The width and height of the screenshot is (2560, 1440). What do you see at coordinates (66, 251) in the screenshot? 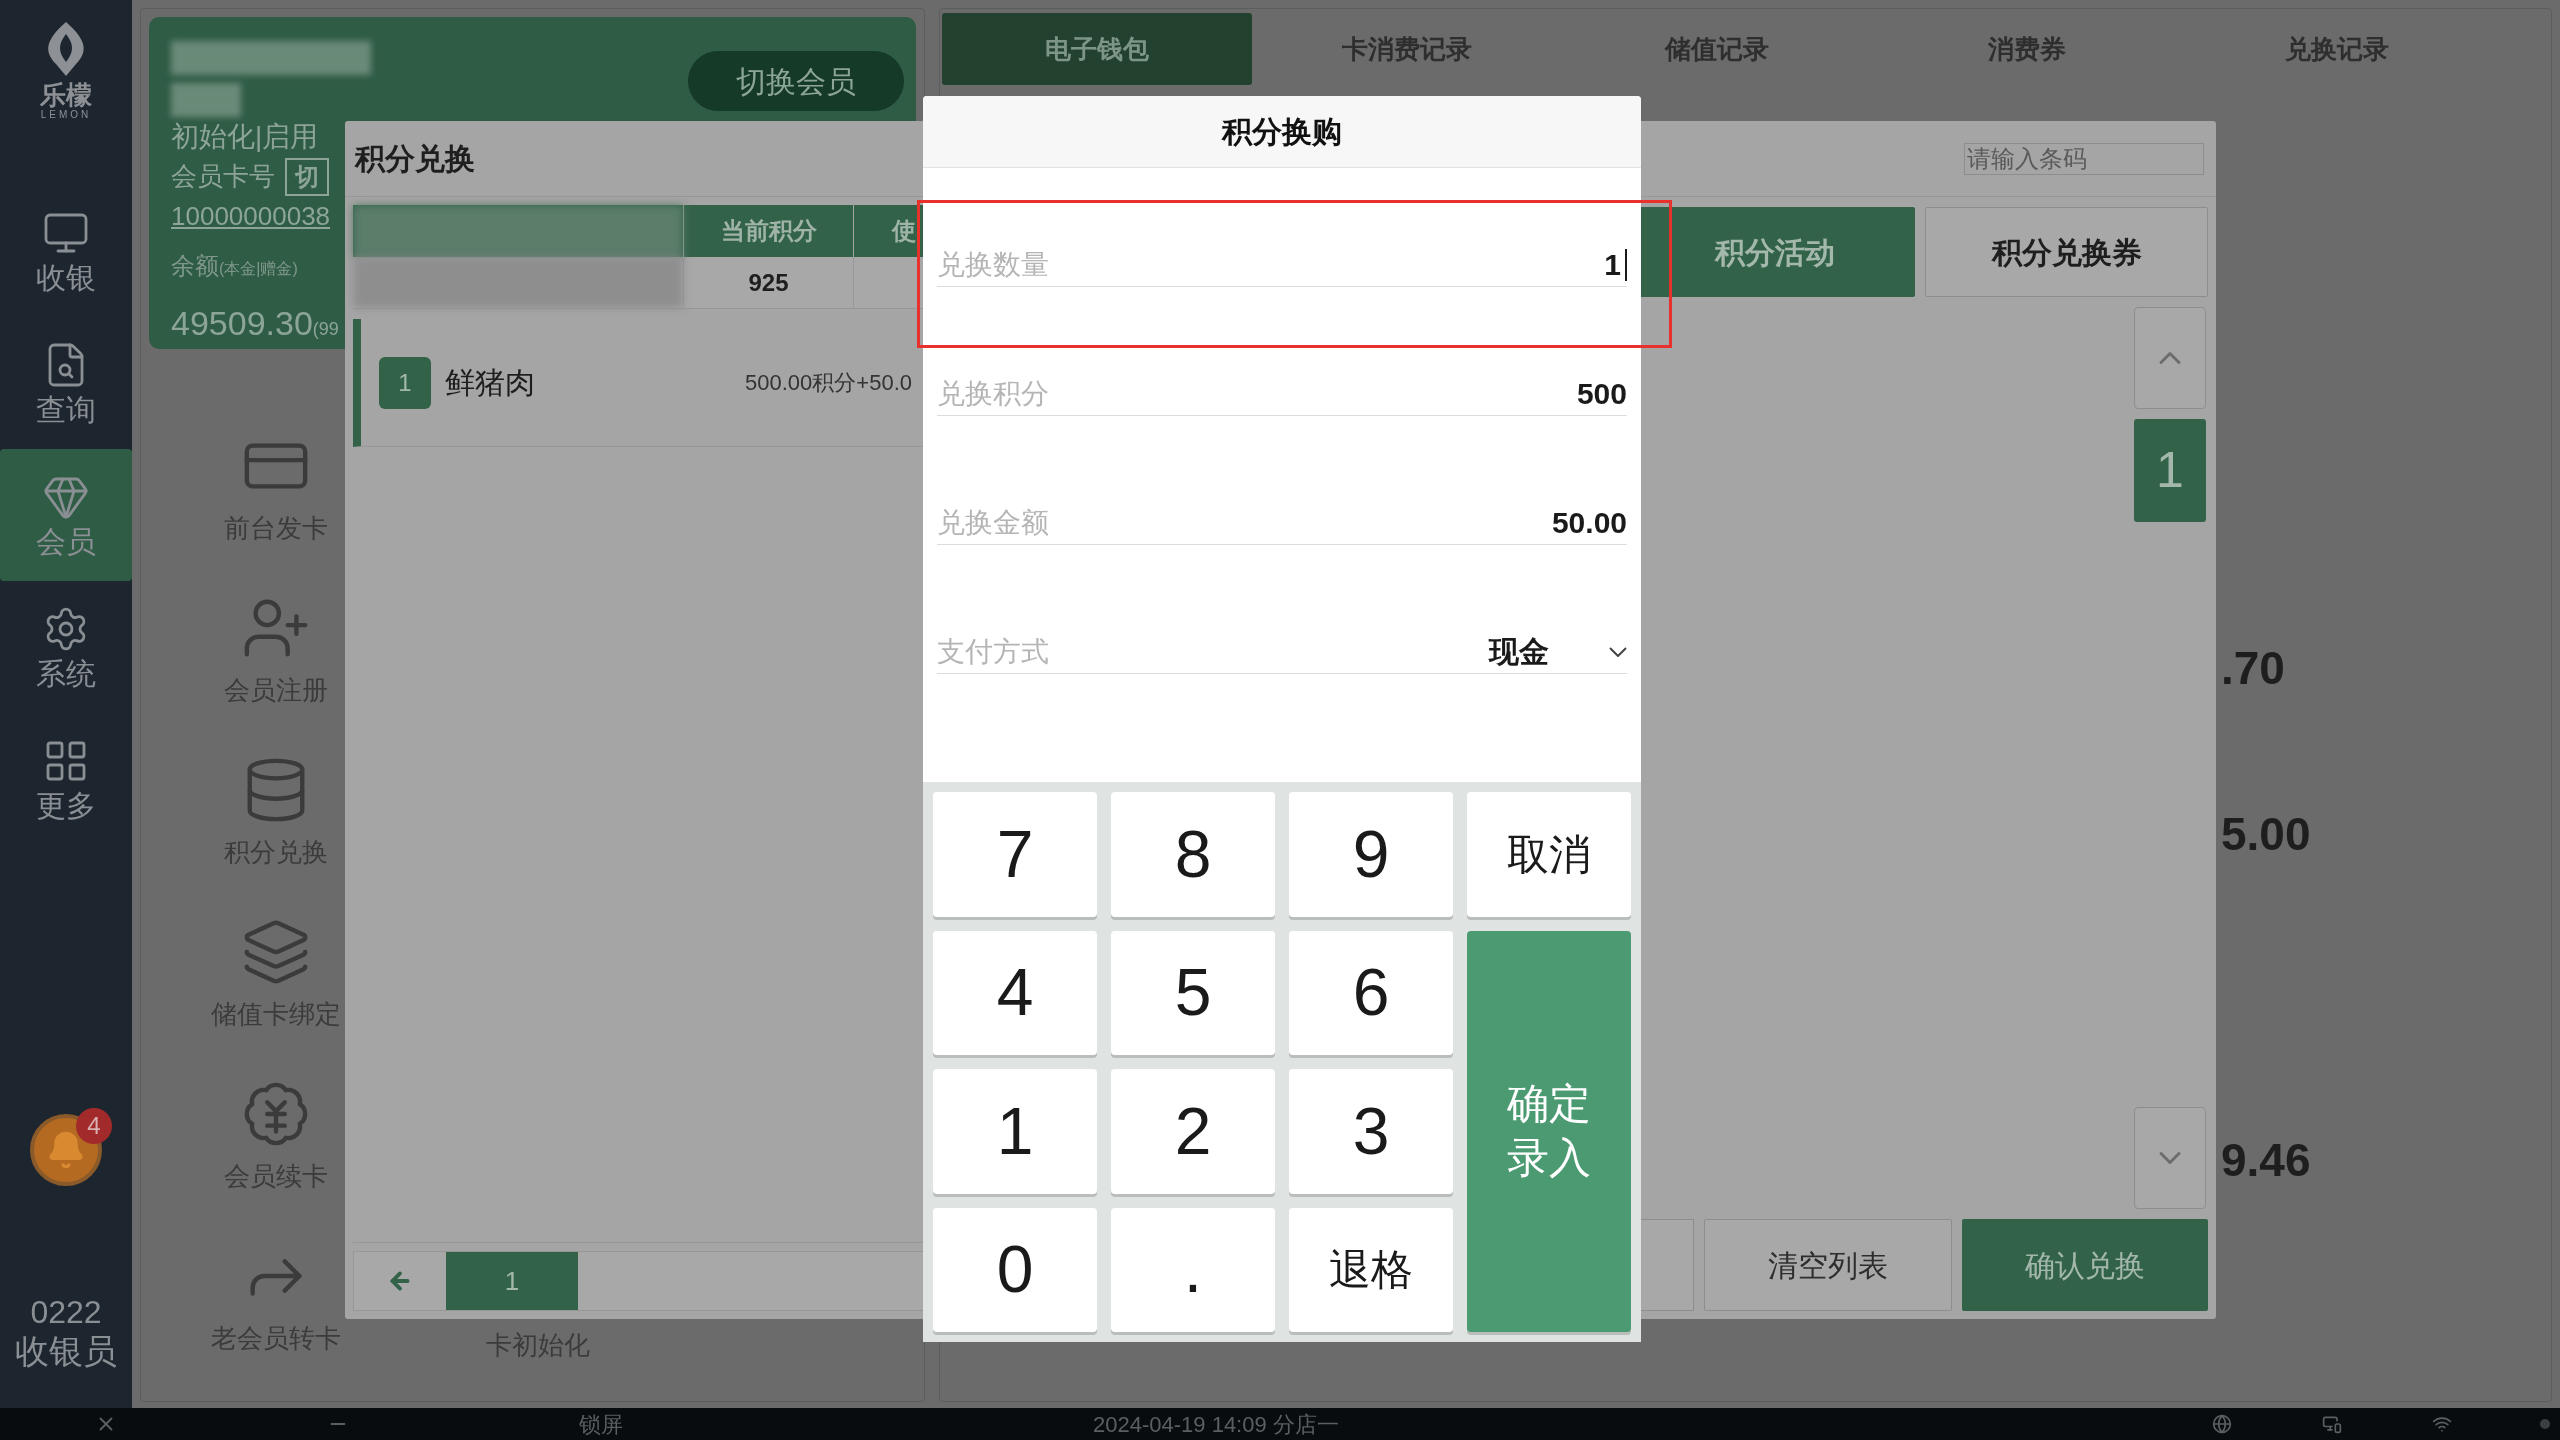
I see `sidebar-item: 收银` at bounding box center [66, 251].